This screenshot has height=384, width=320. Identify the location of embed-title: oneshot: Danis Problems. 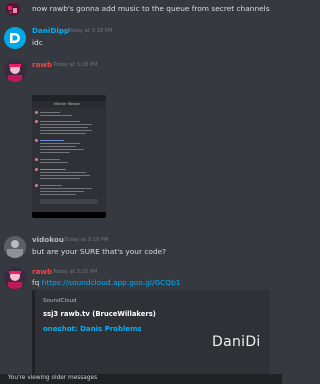
(92, 329).